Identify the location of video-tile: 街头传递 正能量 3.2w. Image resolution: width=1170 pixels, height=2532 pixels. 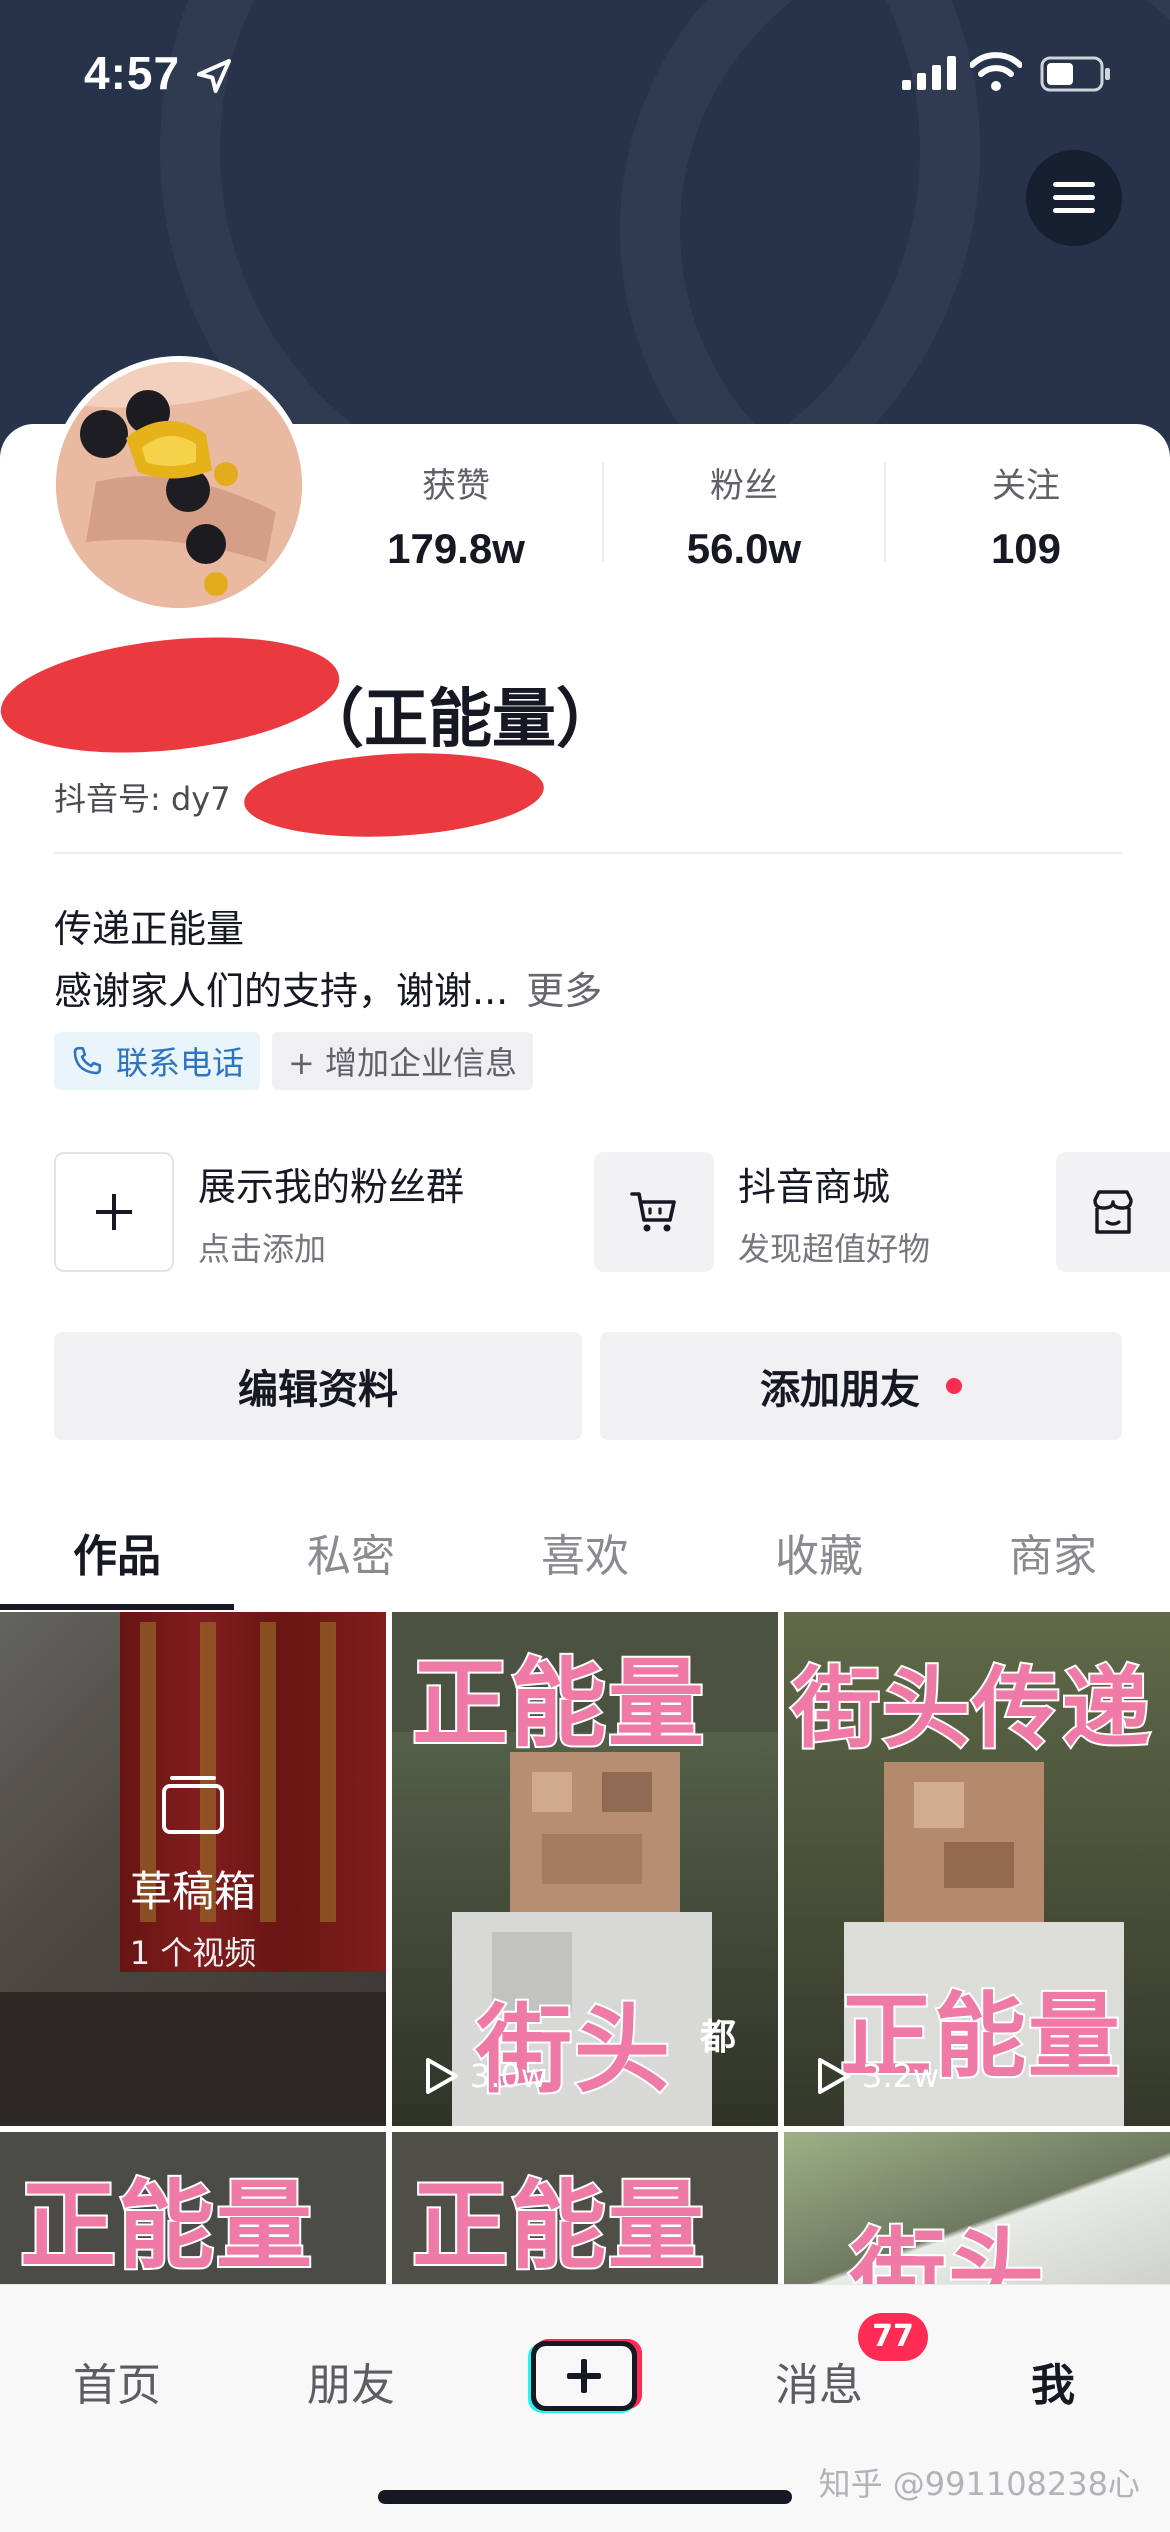
(977, 1869).